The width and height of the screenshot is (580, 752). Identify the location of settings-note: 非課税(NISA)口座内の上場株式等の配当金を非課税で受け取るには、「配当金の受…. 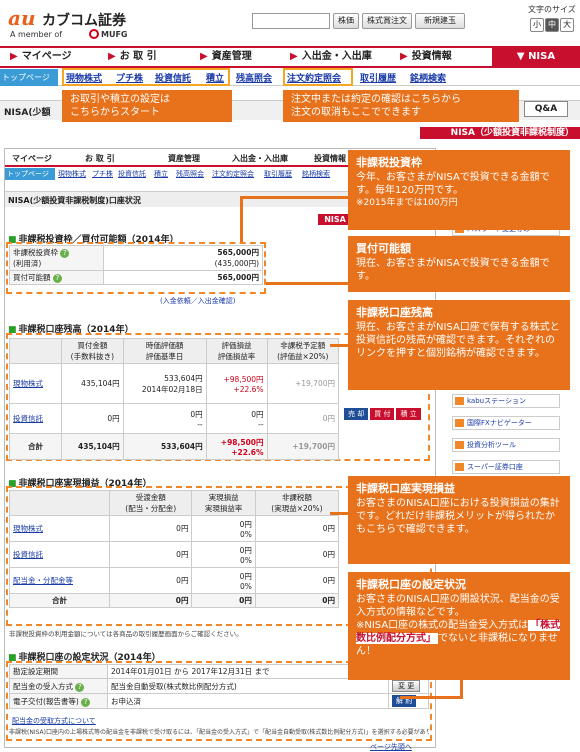
(219, 732).